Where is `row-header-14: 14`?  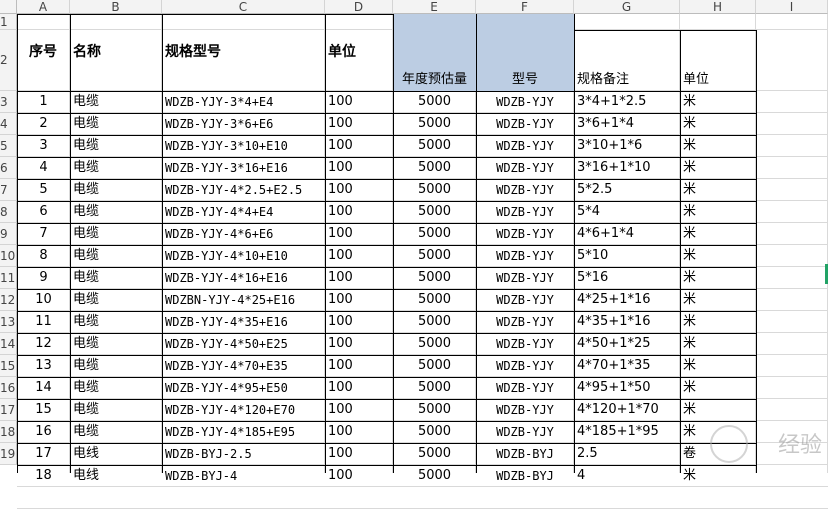
row-header-14: 14 is located at coordinates (8, 344).